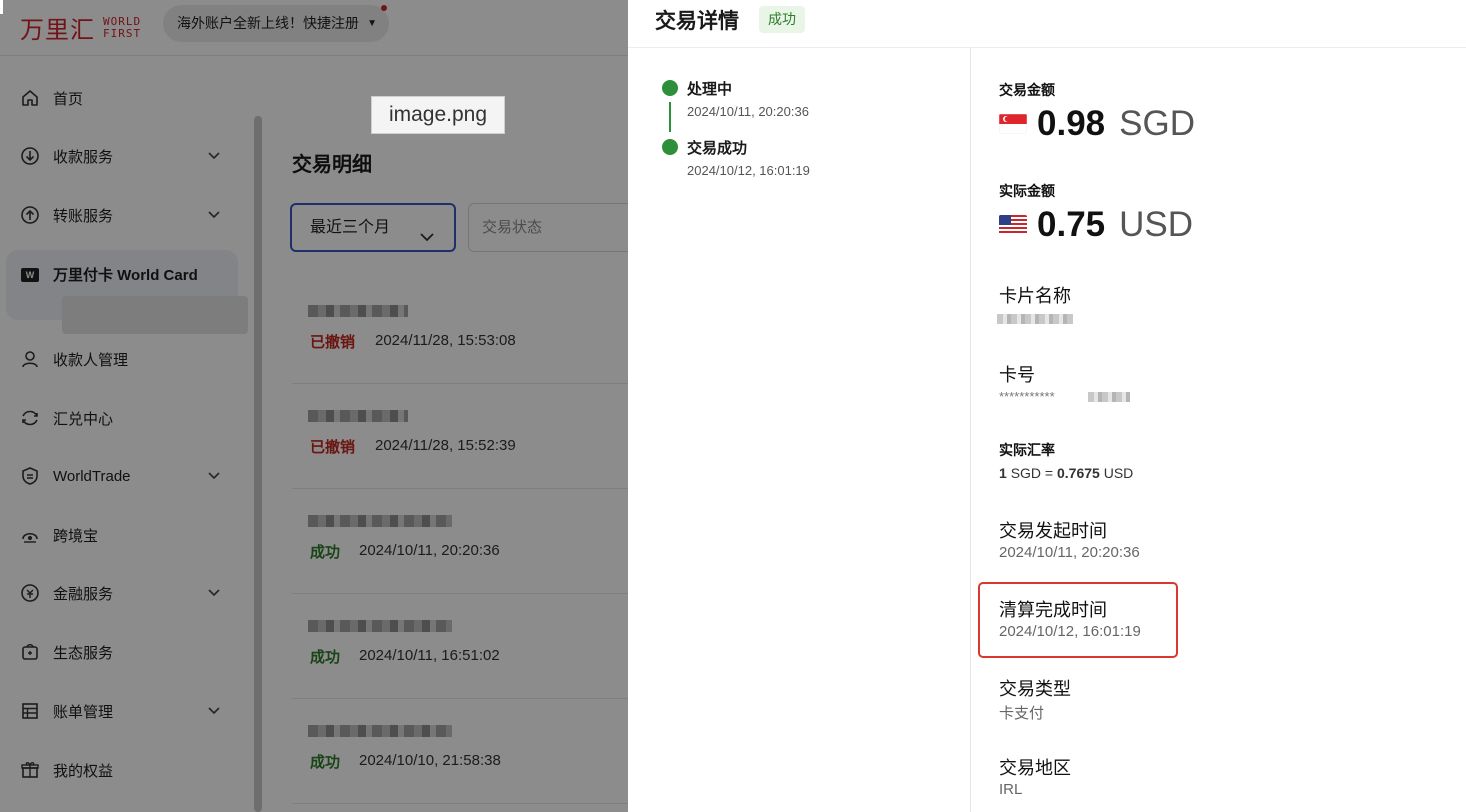  Describe the element at coordinates (1013, 124) in the screenshot. I see `singapore-flag-icon` at that location.